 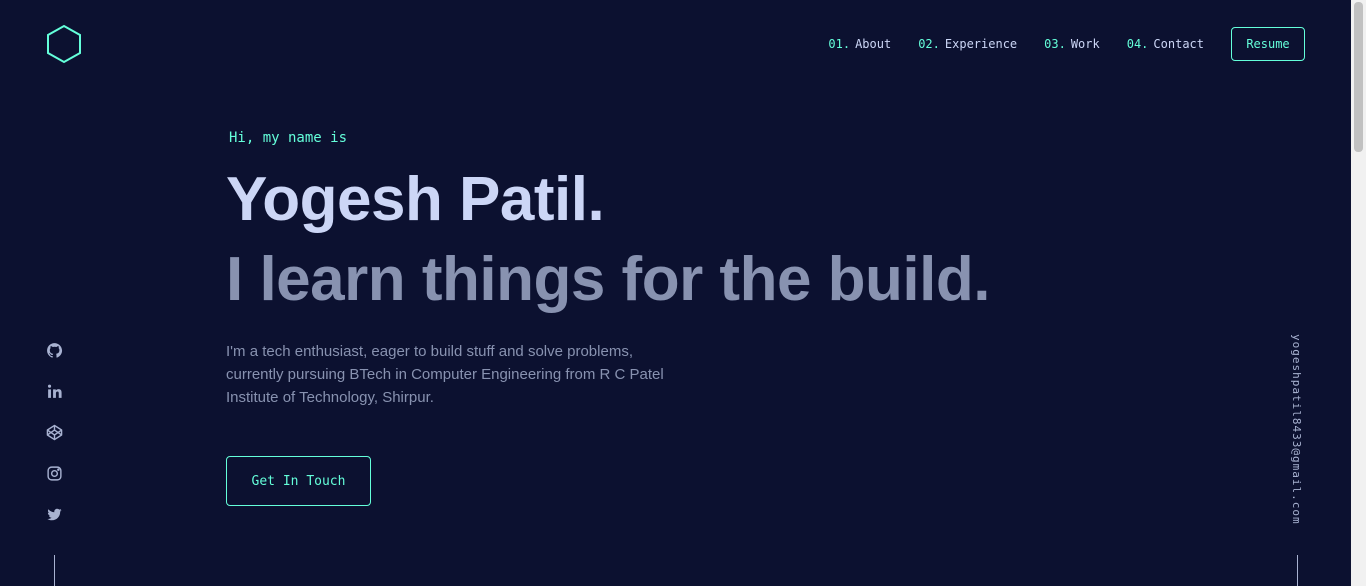 I want to click on page-scrollbar, so click(x=1358, y=293).